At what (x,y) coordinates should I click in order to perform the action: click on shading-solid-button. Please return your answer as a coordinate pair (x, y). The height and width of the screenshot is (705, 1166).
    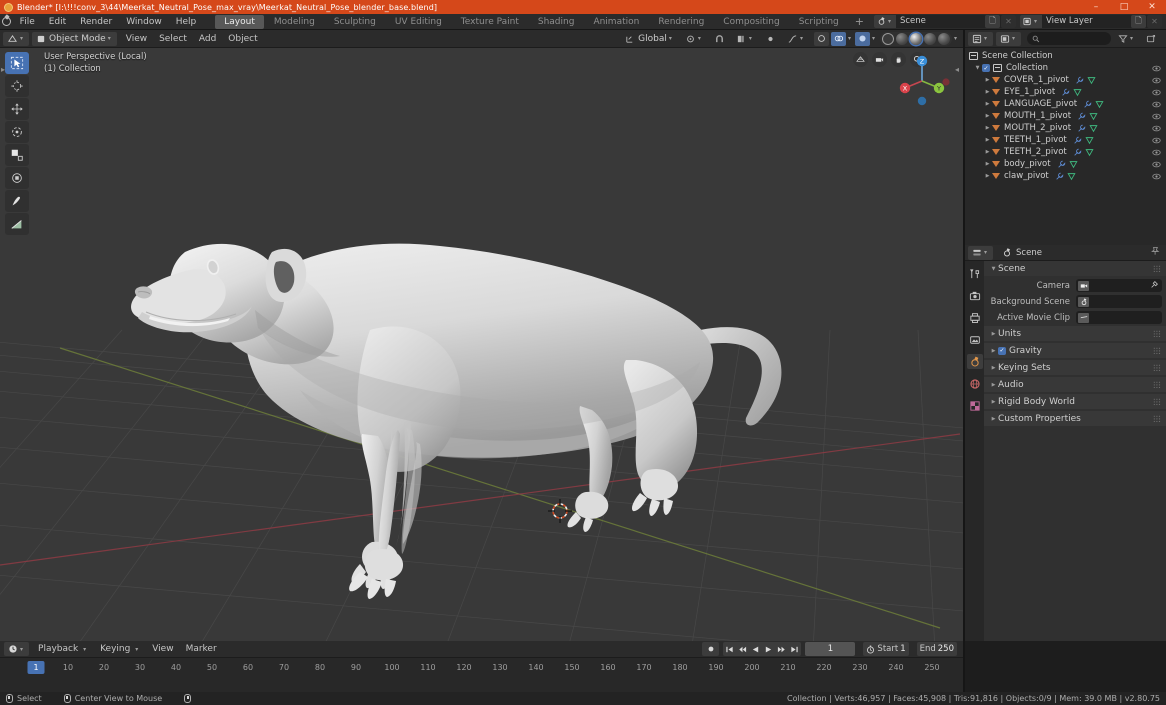
    Looking at the image, I should click on (915, 38).